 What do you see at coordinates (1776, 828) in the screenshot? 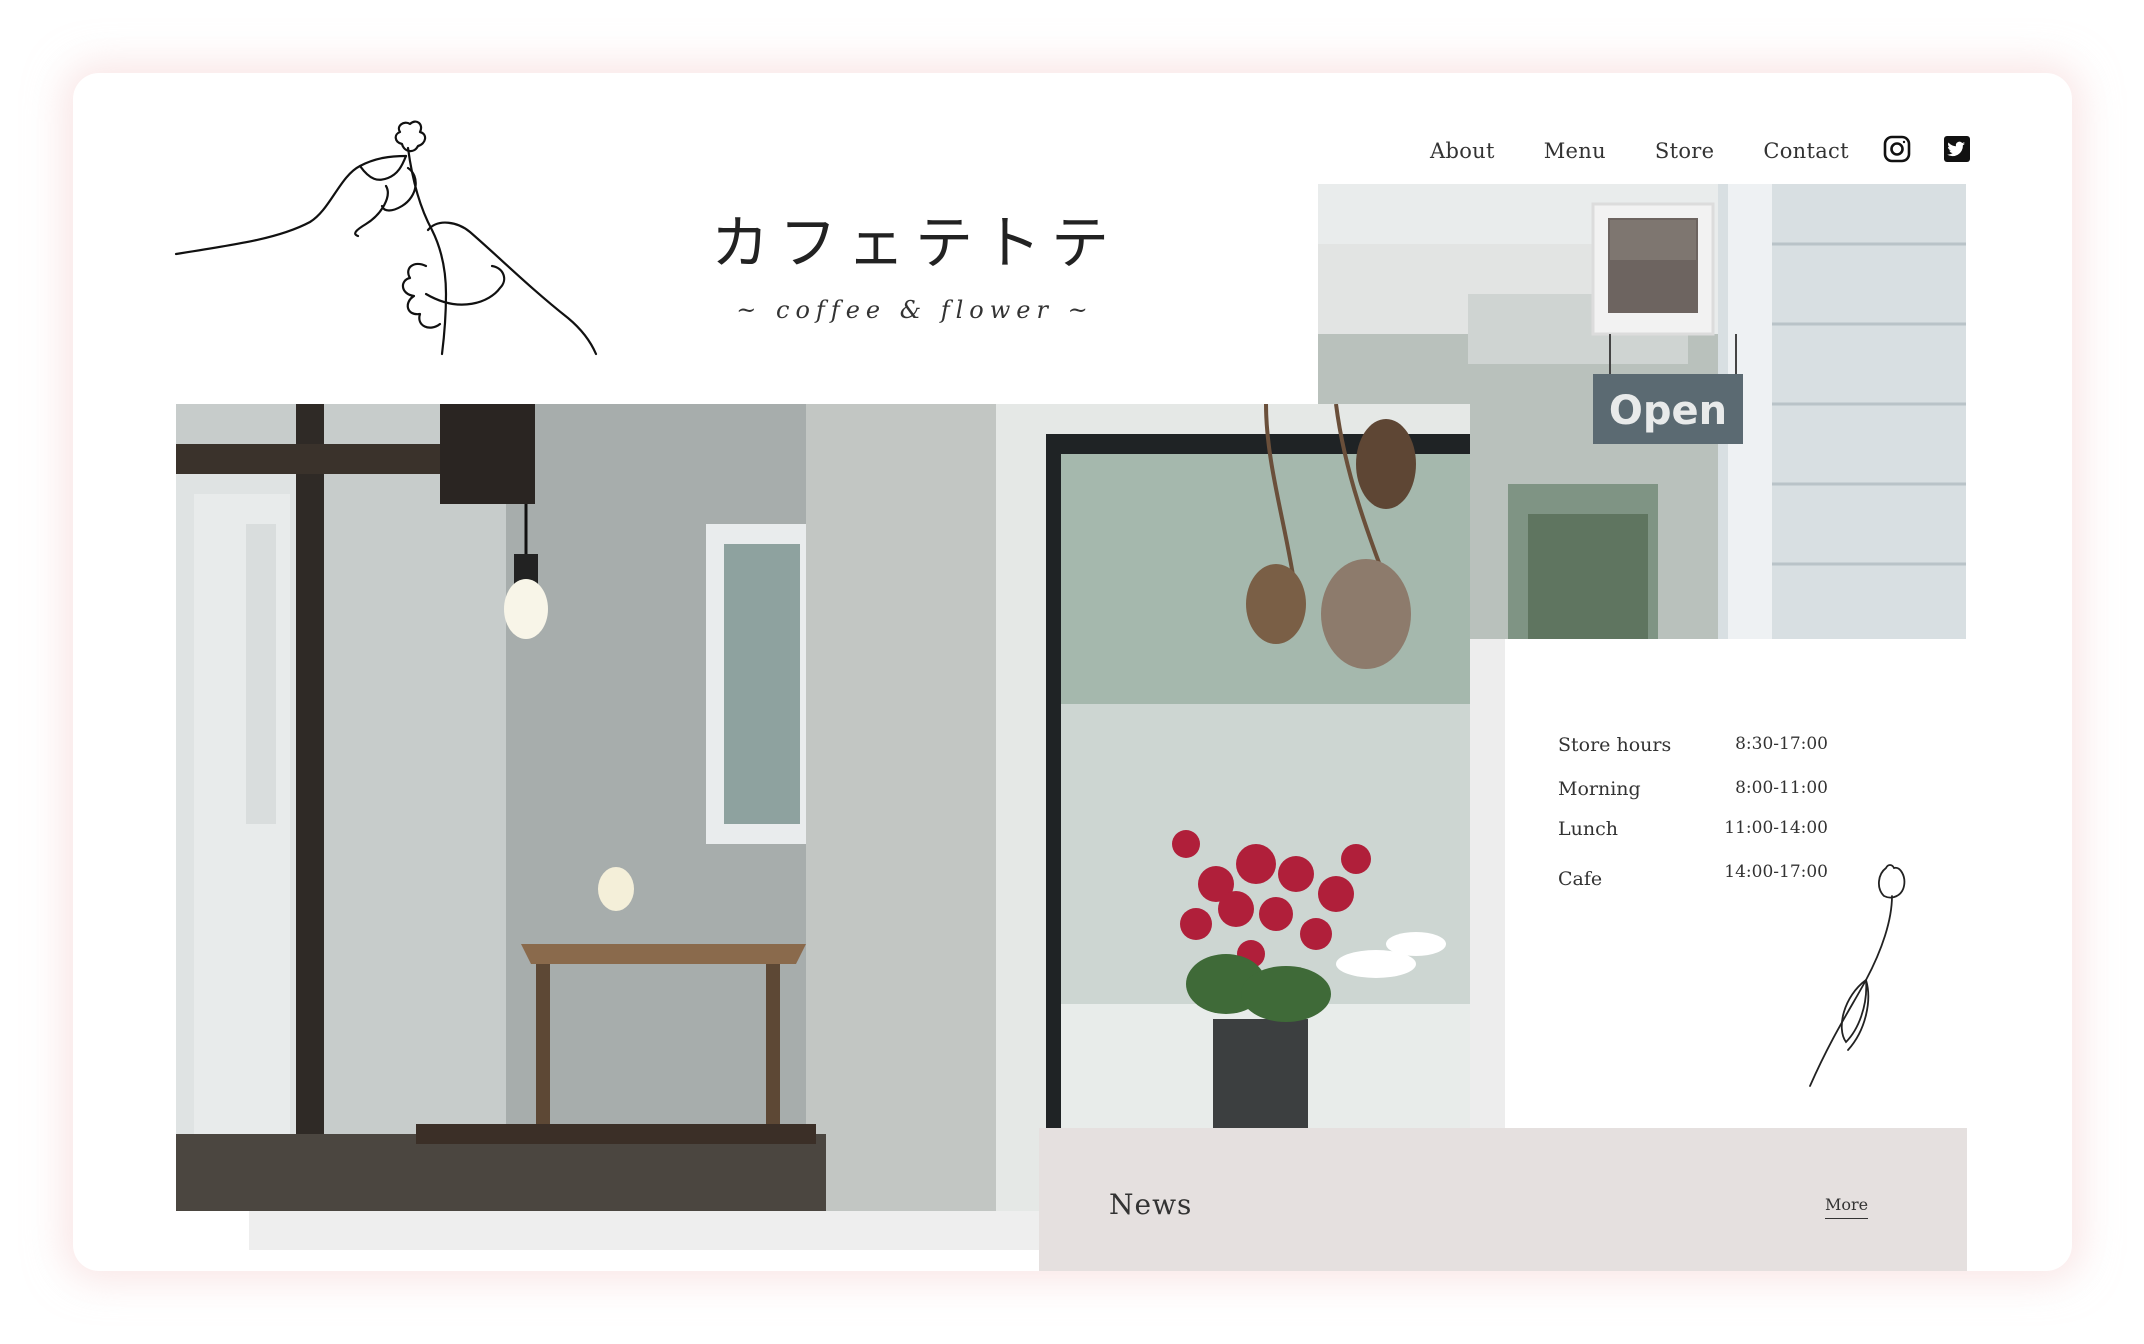
I see `hours-value: 11:00-14:00` at bounding box center [1776, 828].